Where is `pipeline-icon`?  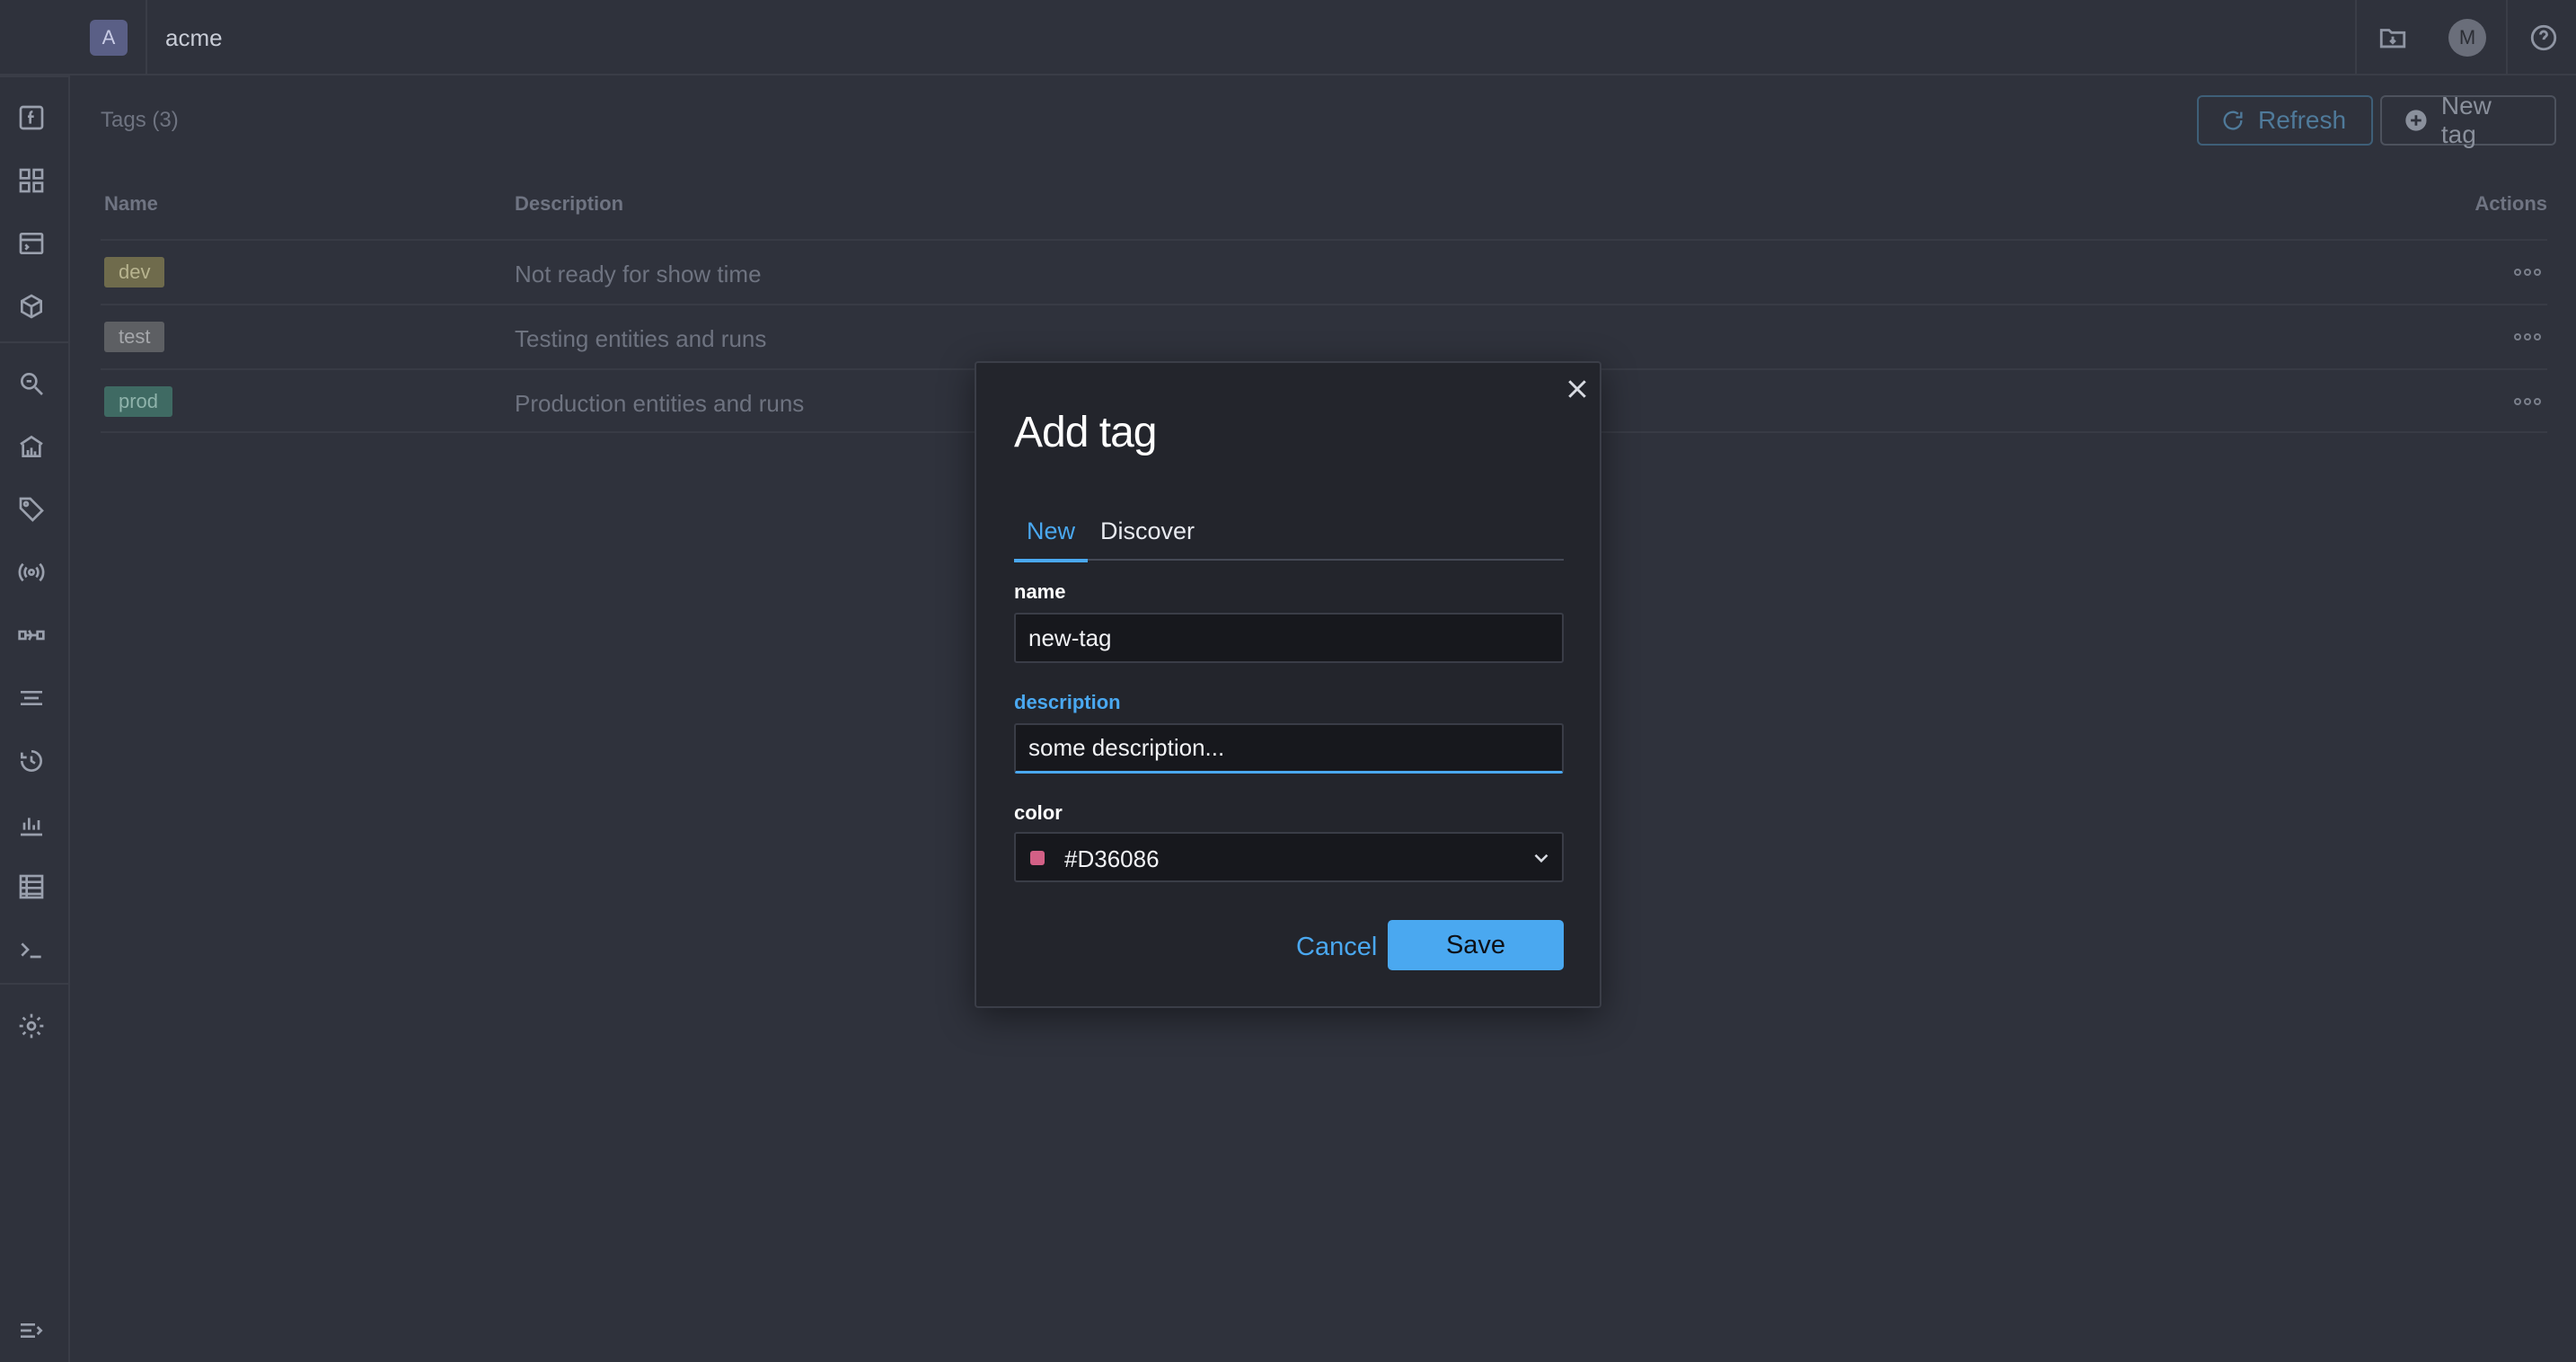
pipeline-icon is located at coordinates (31, 635).